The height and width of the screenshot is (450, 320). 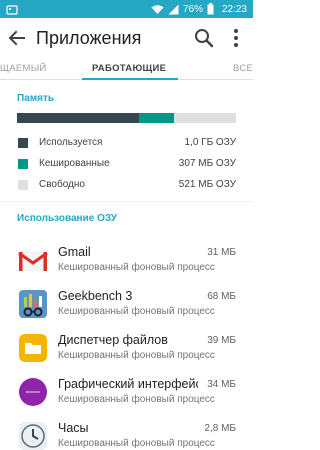 I want to click on clock-icon, so click(x=33, y=436).